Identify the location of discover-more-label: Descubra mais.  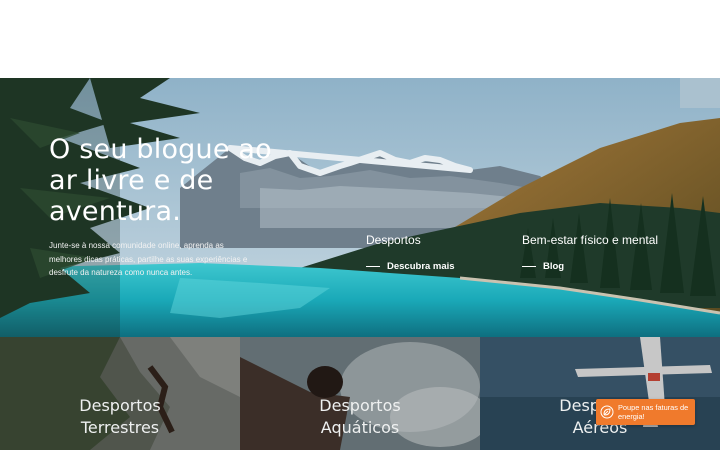
(421, 266).